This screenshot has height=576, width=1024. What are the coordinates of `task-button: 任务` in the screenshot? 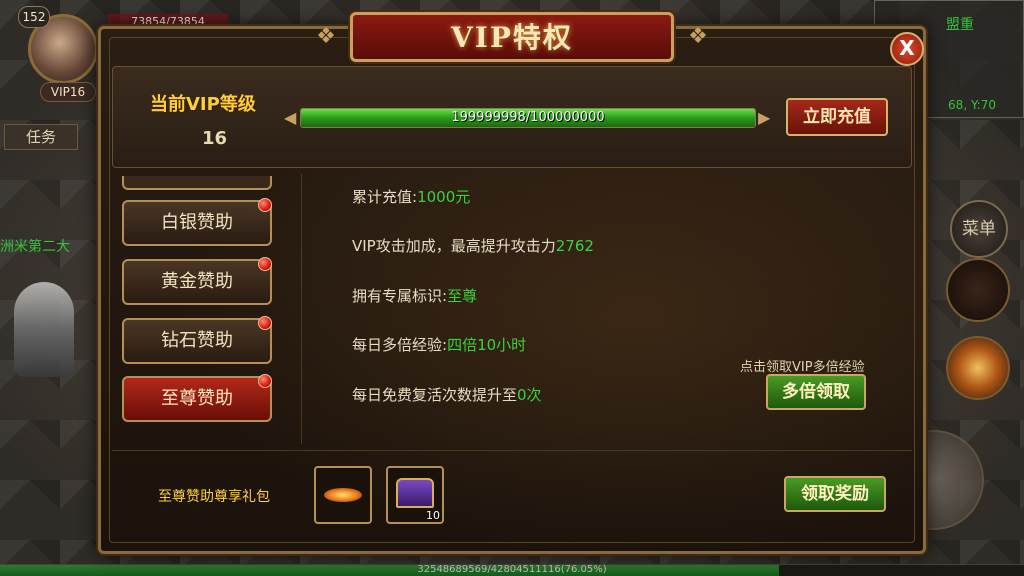 It's located at (41, 137).